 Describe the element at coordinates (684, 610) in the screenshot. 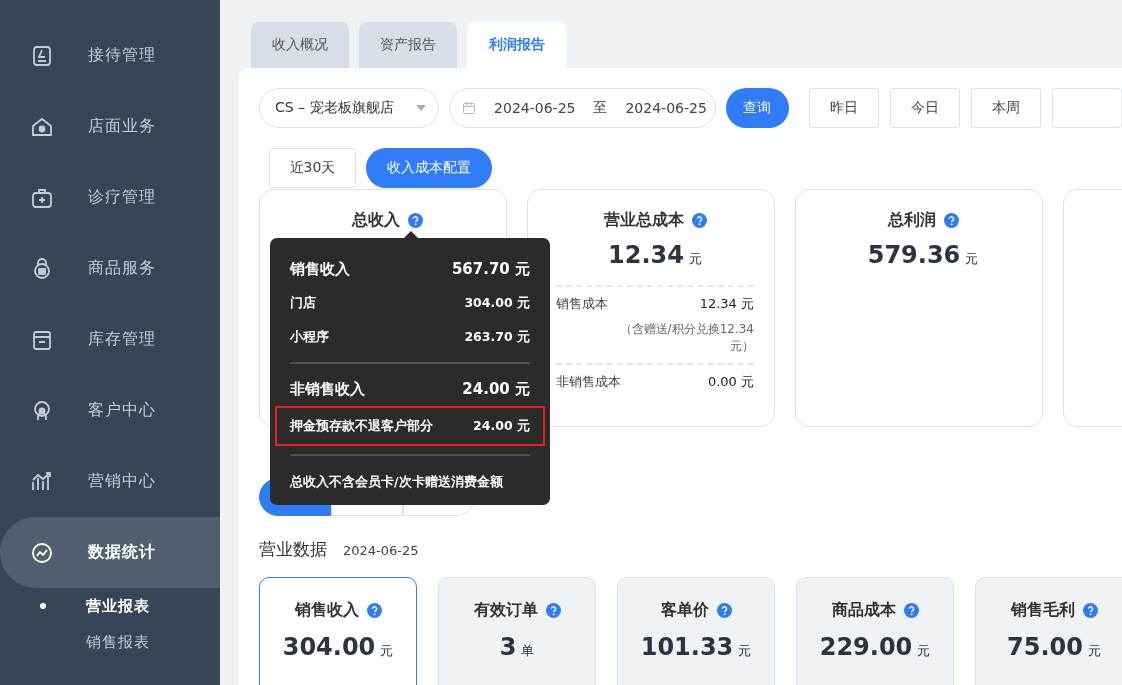

I see `metric-label: 客单价` at that location.